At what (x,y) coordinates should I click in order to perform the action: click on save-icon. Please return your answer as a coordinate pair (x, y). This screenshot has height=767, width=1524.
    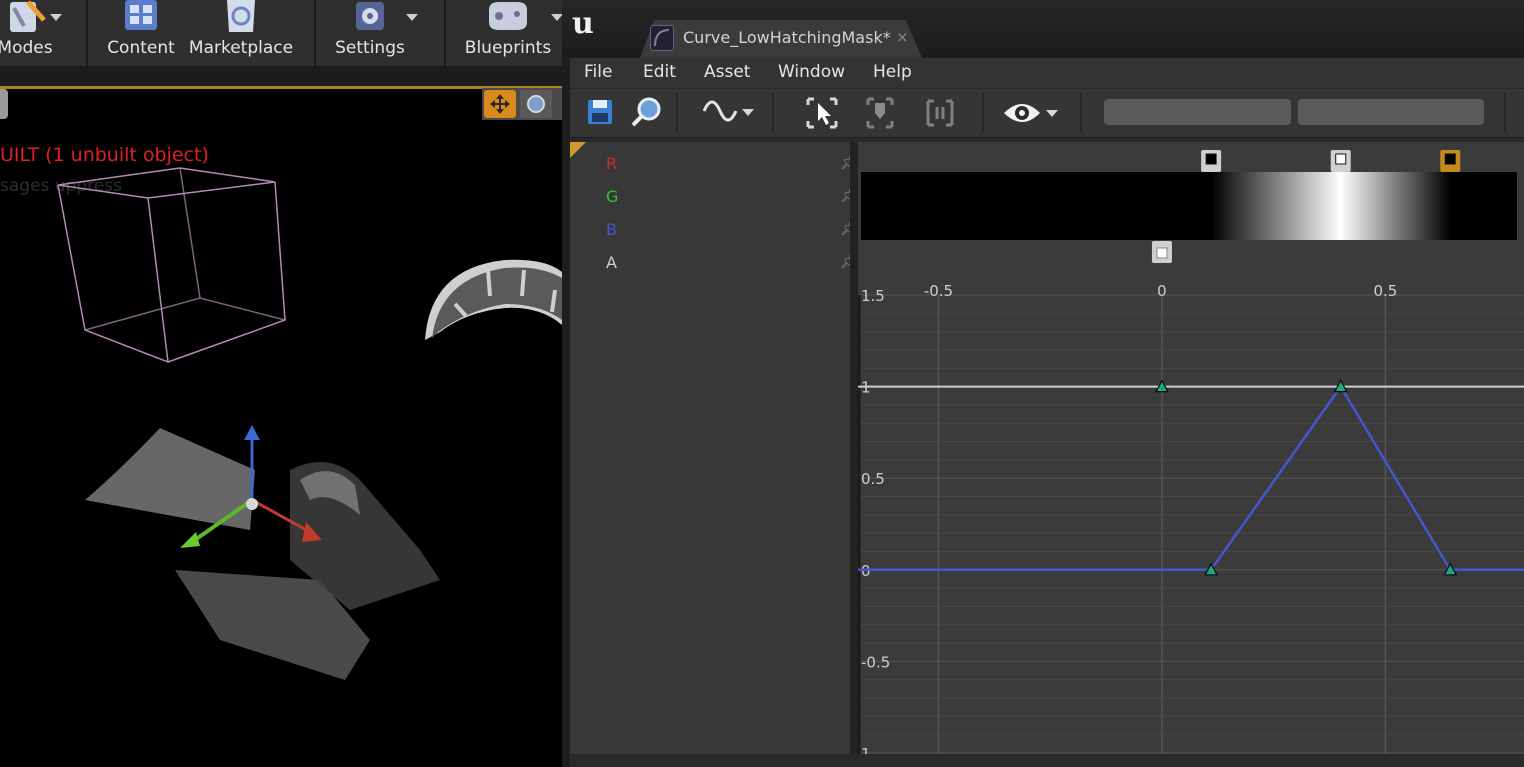
    Looking at the image, I should click on (600, 112).